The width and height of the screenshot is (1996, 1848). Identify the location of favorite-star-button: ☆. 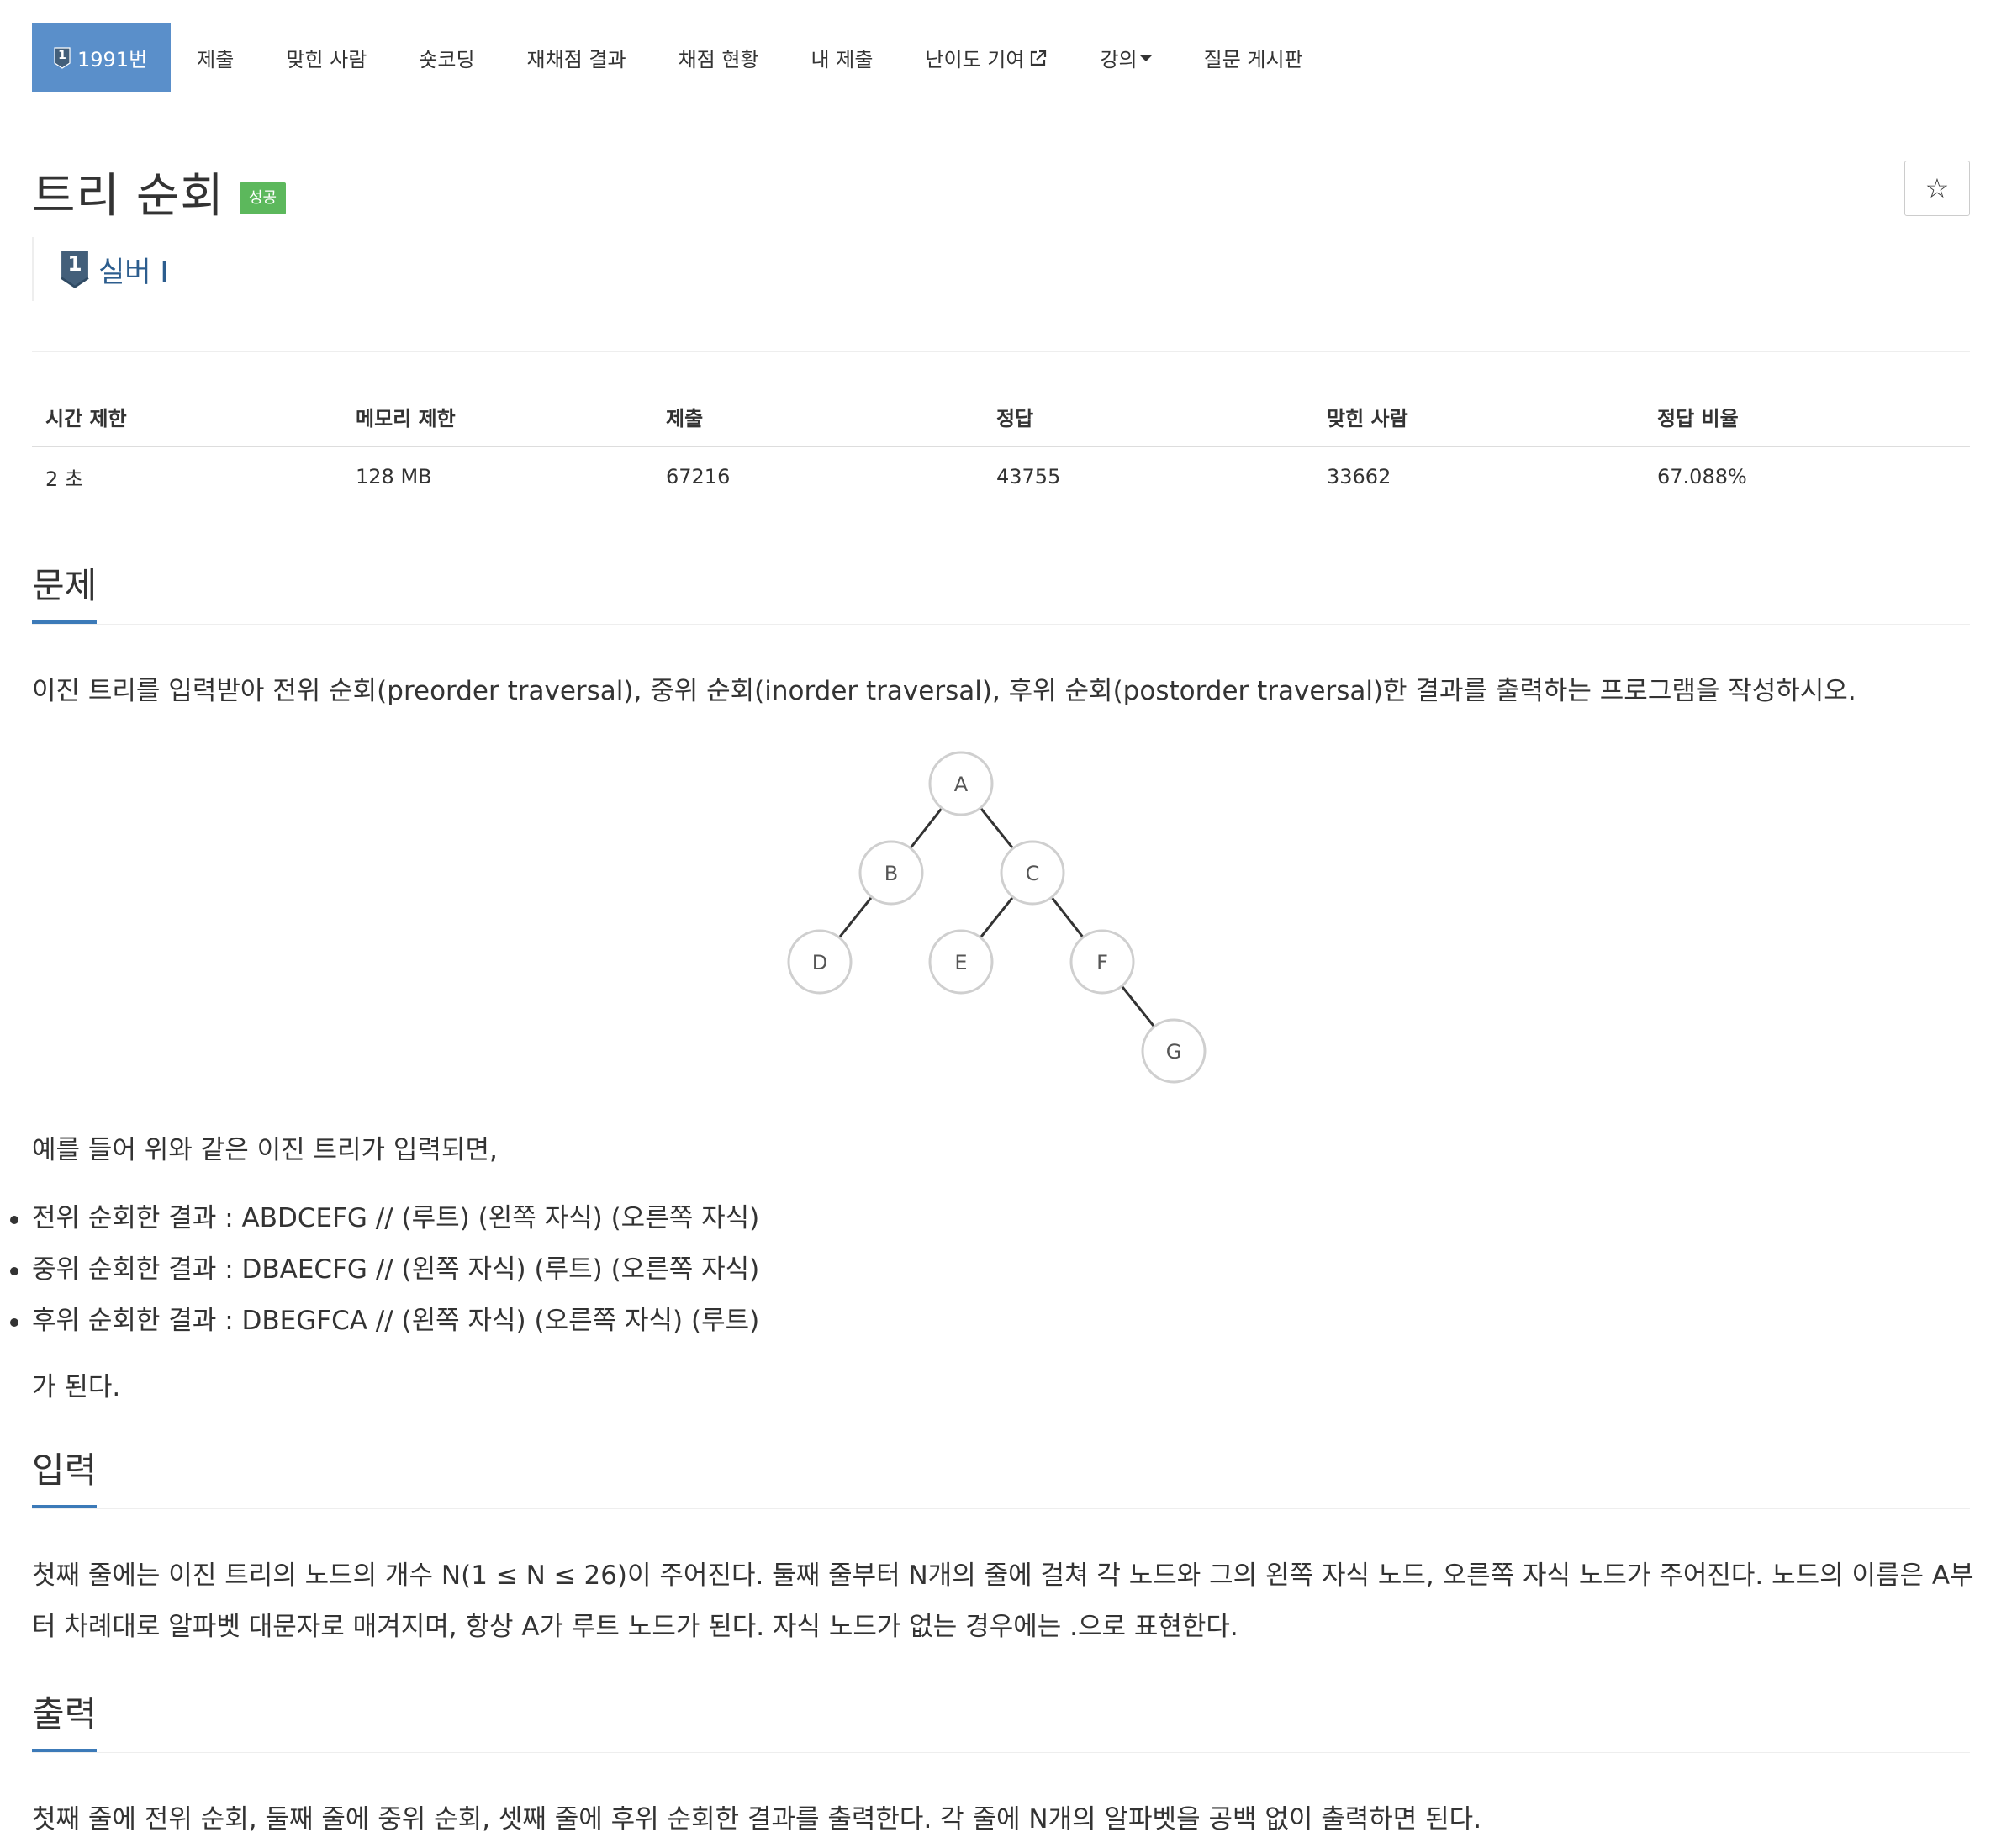
(1937, 189).